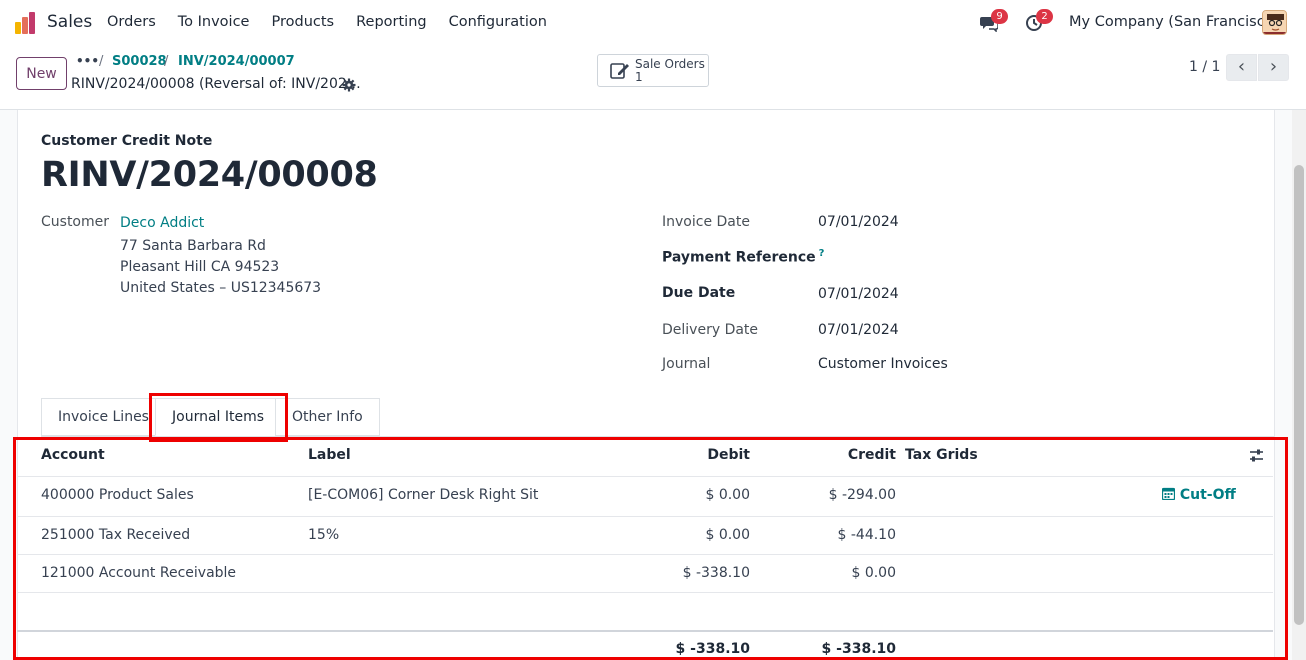  Describe the element at coordinates (706, 222) in the screenshot. I see `invoice-date-label: Invoice Date` at that location.